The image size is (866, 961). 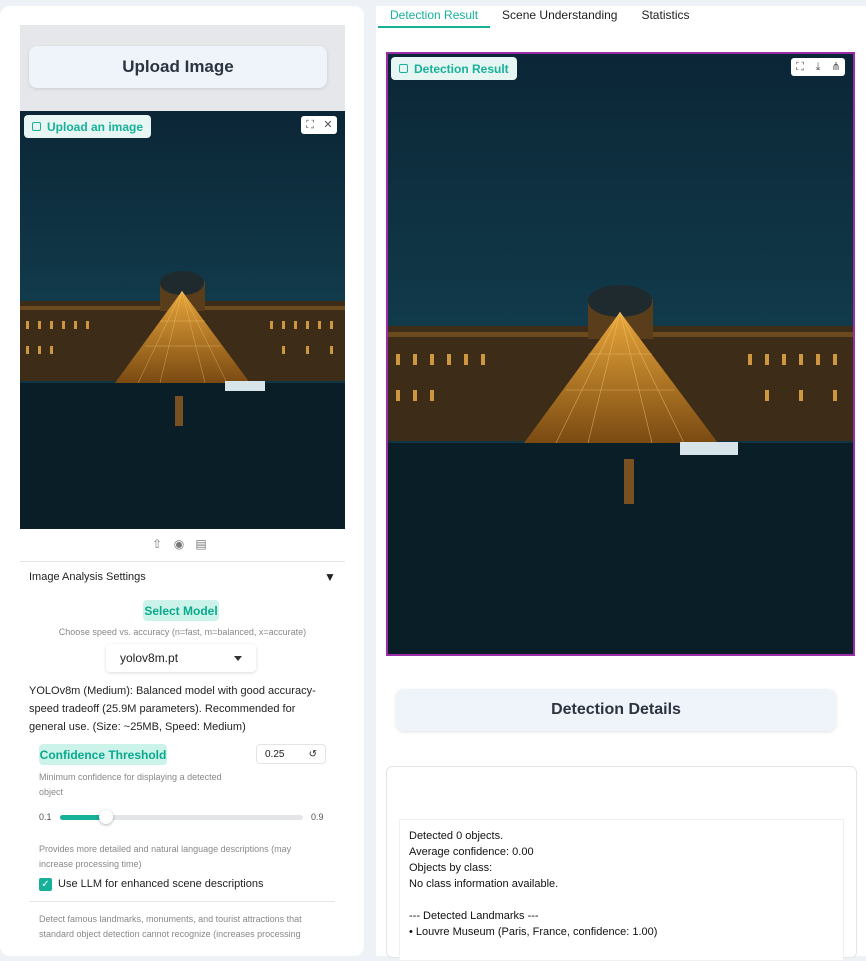 I want to click on select-model-label: Select Model, so click(x=181, y=610).